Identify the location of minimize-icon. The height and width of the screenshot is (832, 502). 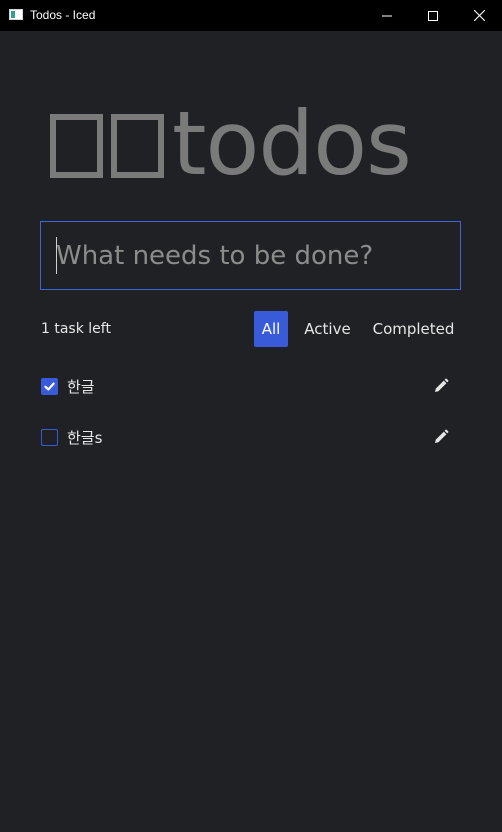
(387, 15).